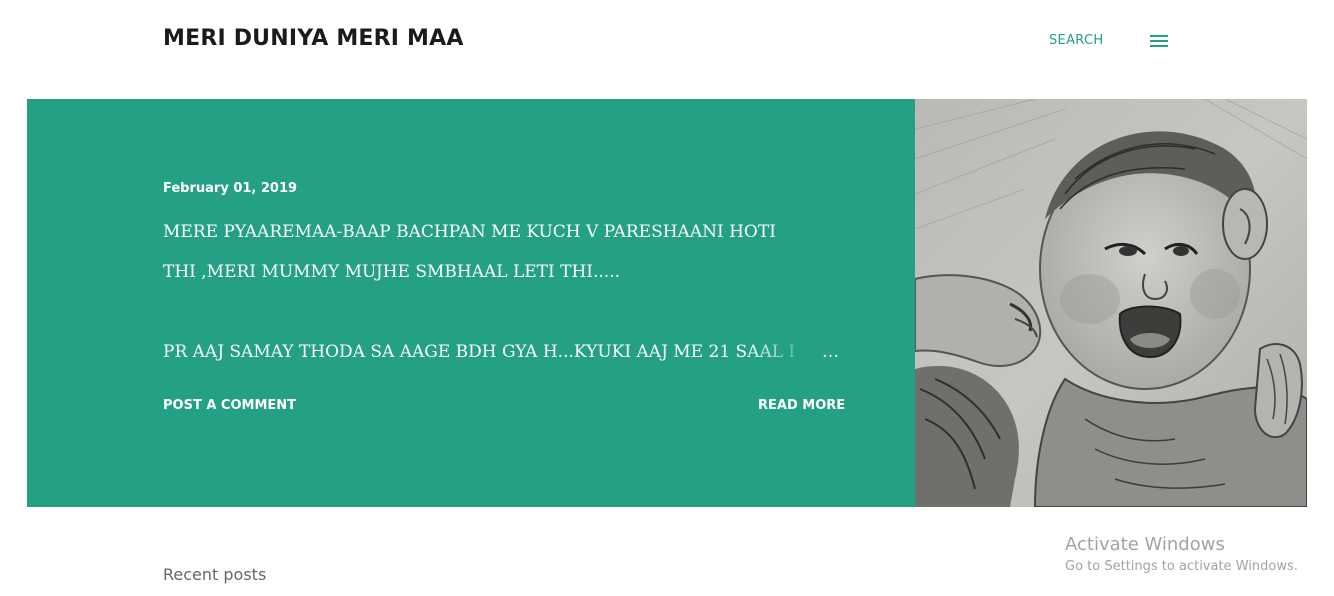  I want to click on recent-posts-heading: Recent posts, so click(215, 574).